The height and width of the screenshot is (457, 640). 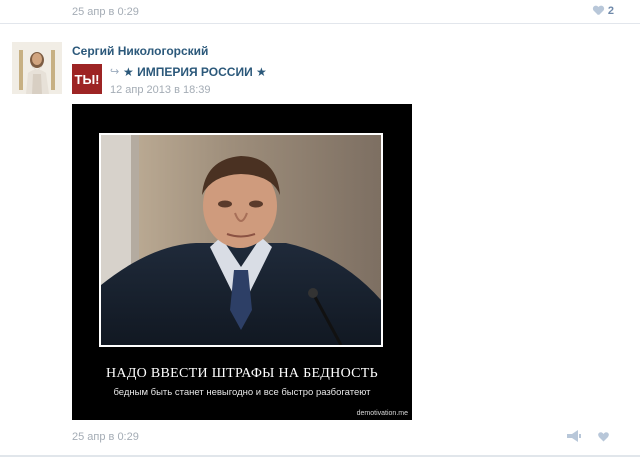 What do you see at coordinates (160, 90) in the screenshot?
I see `repost-date: 12 апр 2013 в 18:39` at bounding box center [160, 90].